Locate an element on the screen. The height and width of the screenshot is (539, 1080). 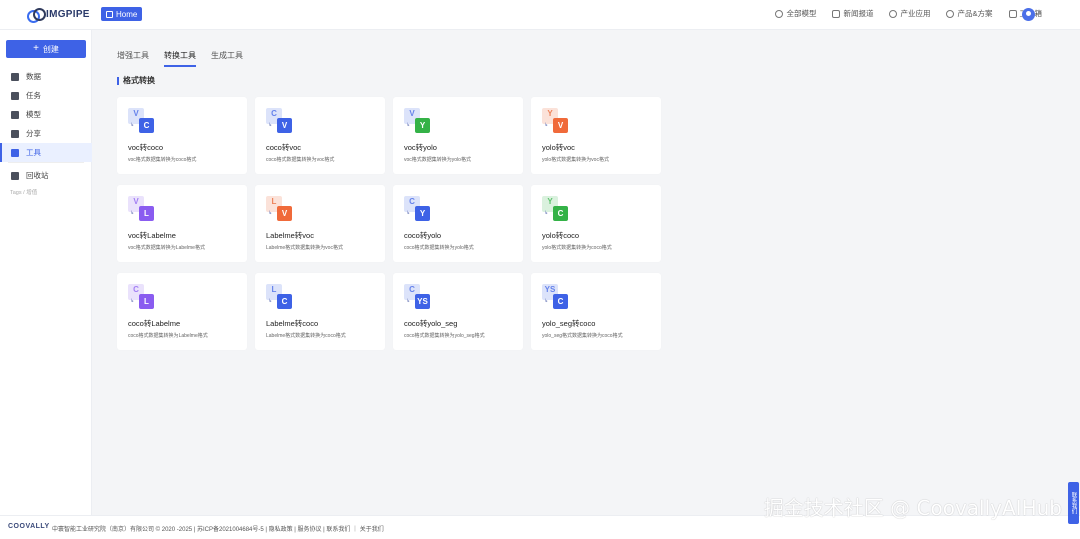
target-format-badge: Y is located at coordinates (422, 125).